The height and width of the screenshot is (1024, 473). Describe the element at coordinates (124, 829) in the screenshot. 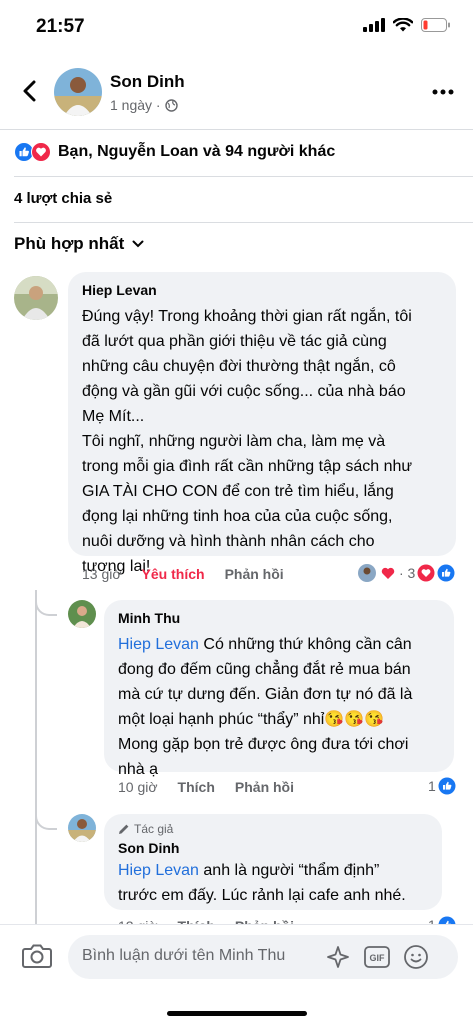

I see `pencil-icon` at that location.